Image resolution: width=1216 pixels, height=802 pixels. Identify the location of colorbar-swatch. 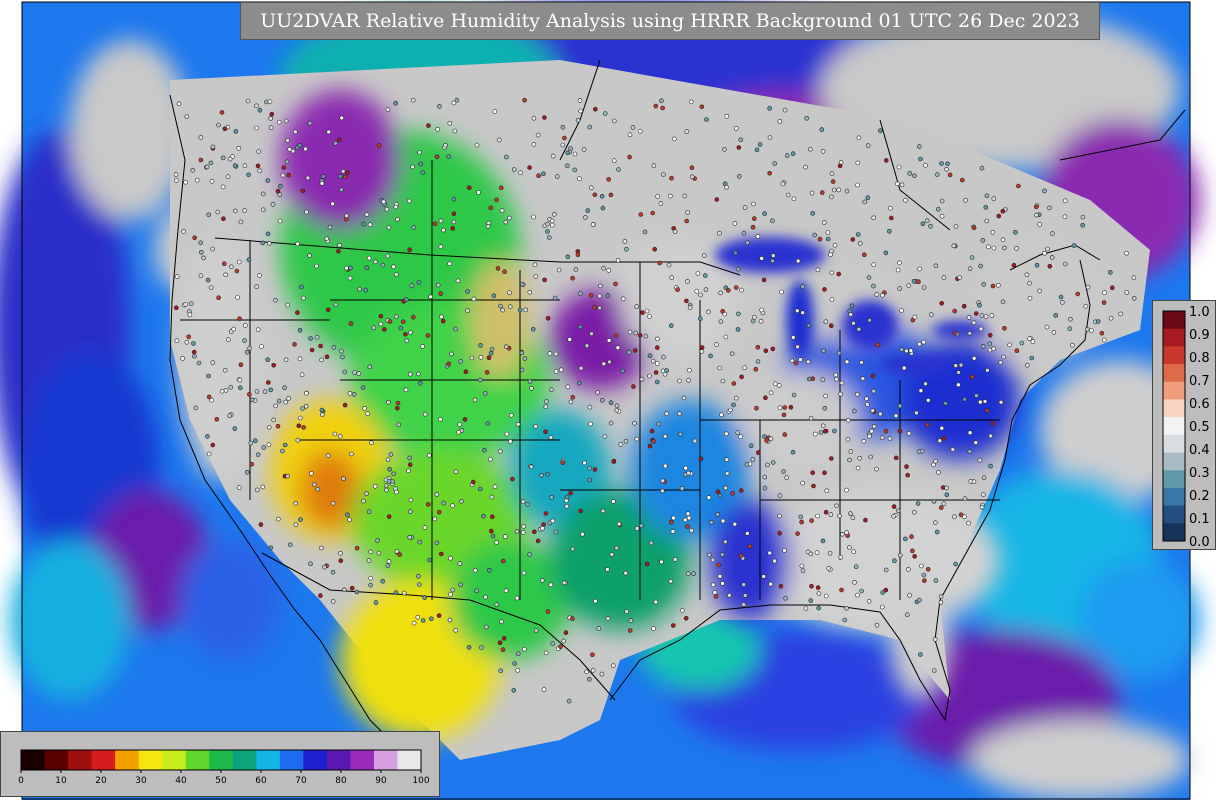
(197, 760).